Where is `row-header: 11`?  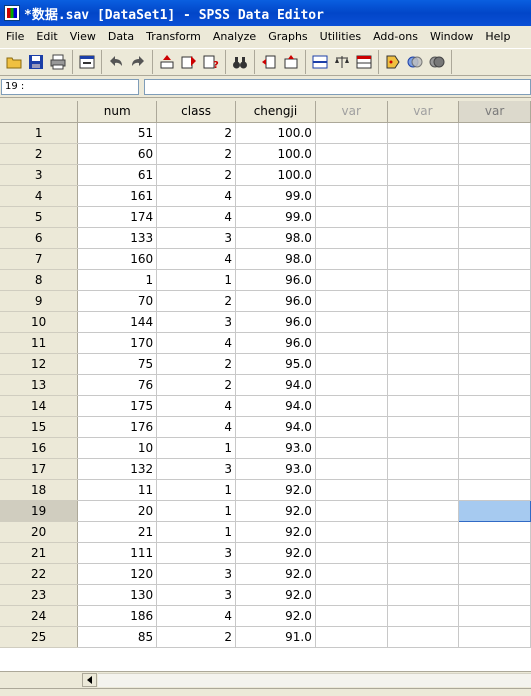 row-header: 11 is located at coordinates (39, 343).